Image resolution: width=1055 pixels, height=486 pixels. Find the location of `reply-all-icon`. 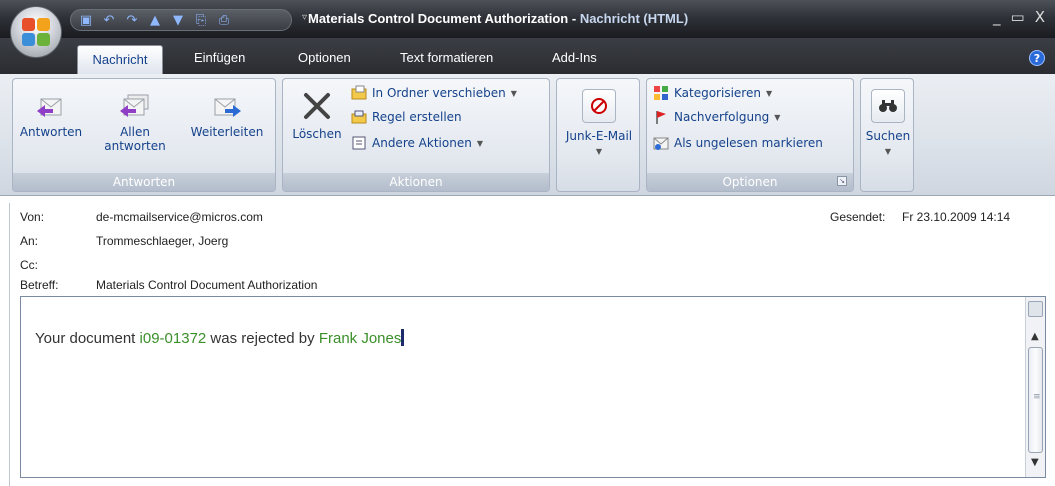

reply-all-icon is located at coordinates (134, 105).